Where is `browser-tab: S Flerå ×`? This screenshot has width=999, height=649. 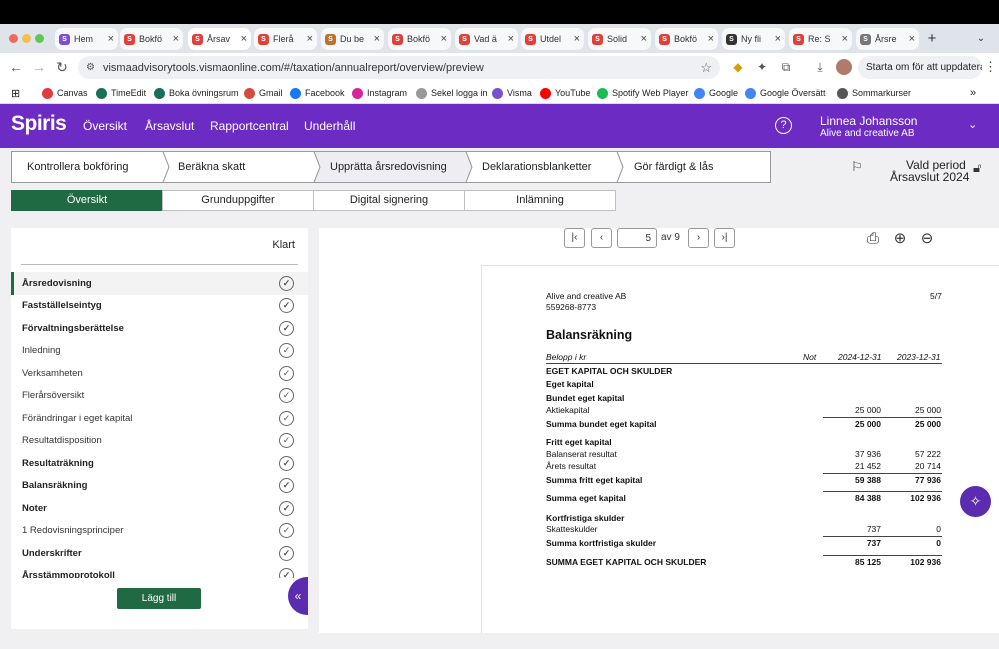
browser-tab: S Flerå × is located at coordinates (285, 39).